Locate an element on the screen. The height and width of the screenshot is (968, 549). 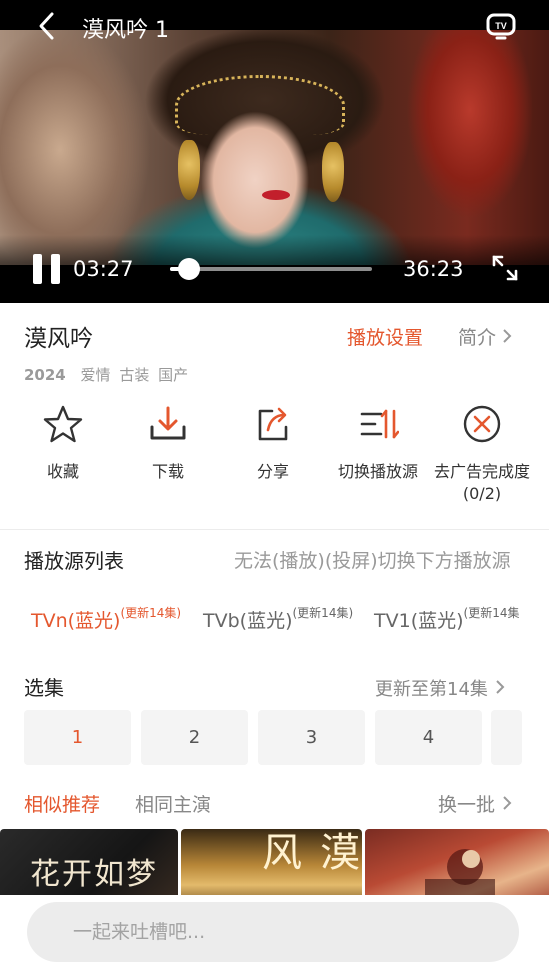
video-still-detail is located at coordinates (276, 195).